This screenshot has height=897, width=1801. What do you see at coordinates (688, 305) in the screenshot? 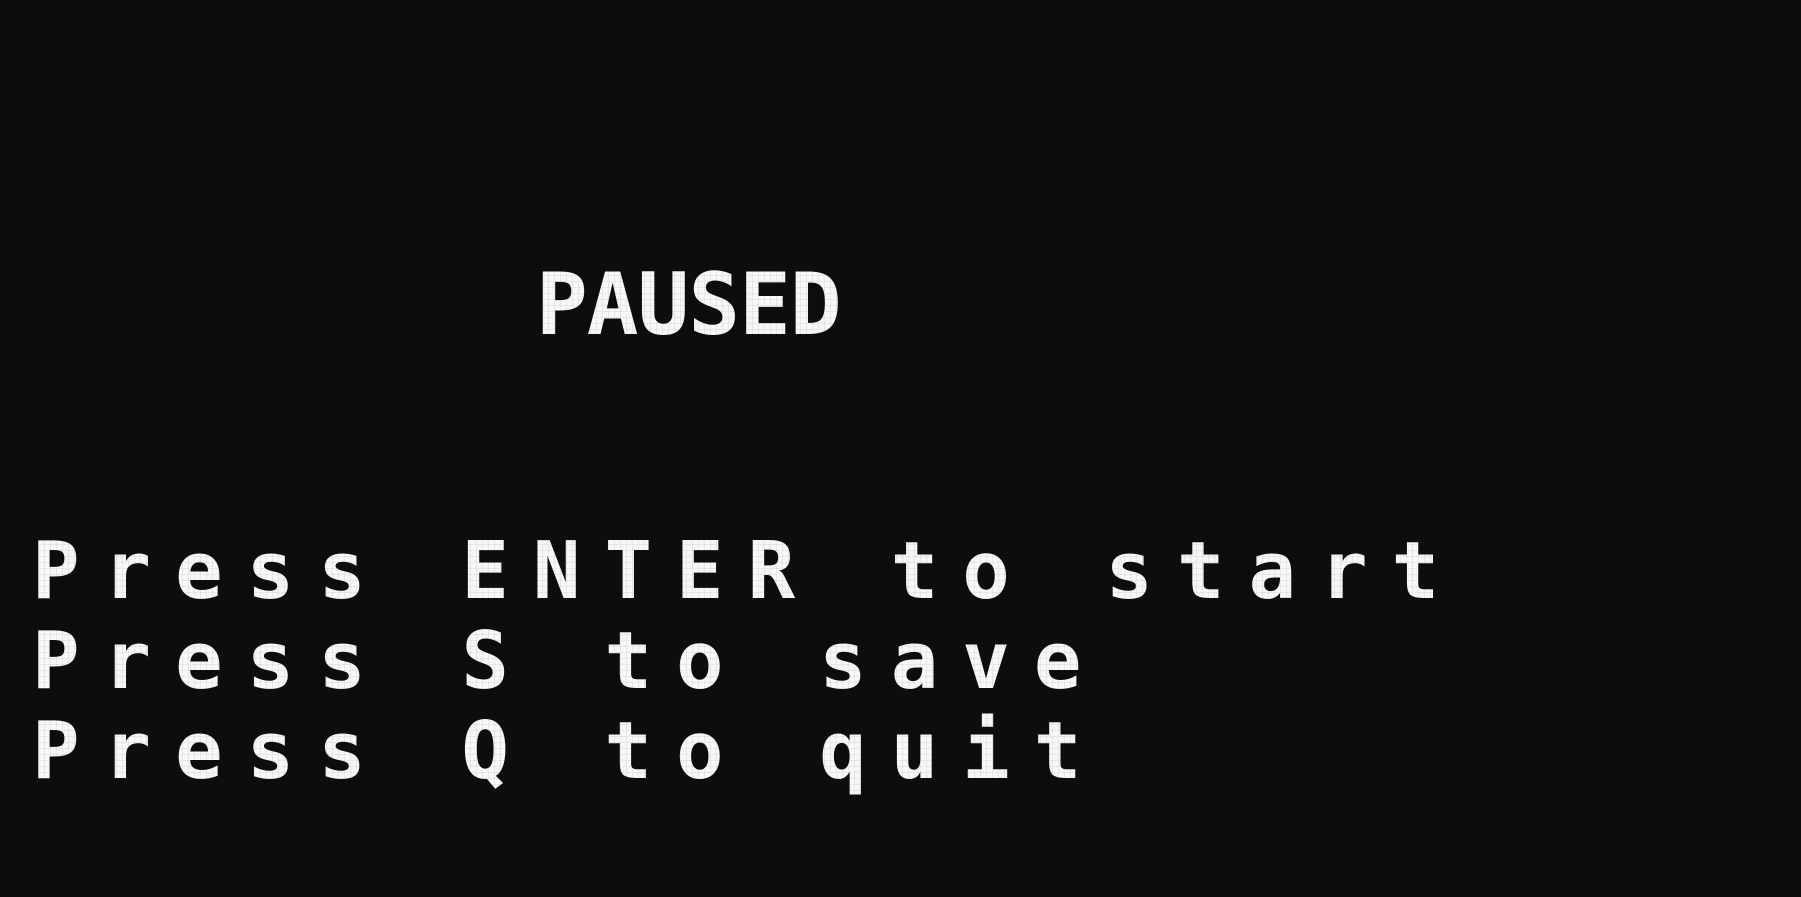
I see `paused-title: PAUSED` at bounding box center [688, 305].